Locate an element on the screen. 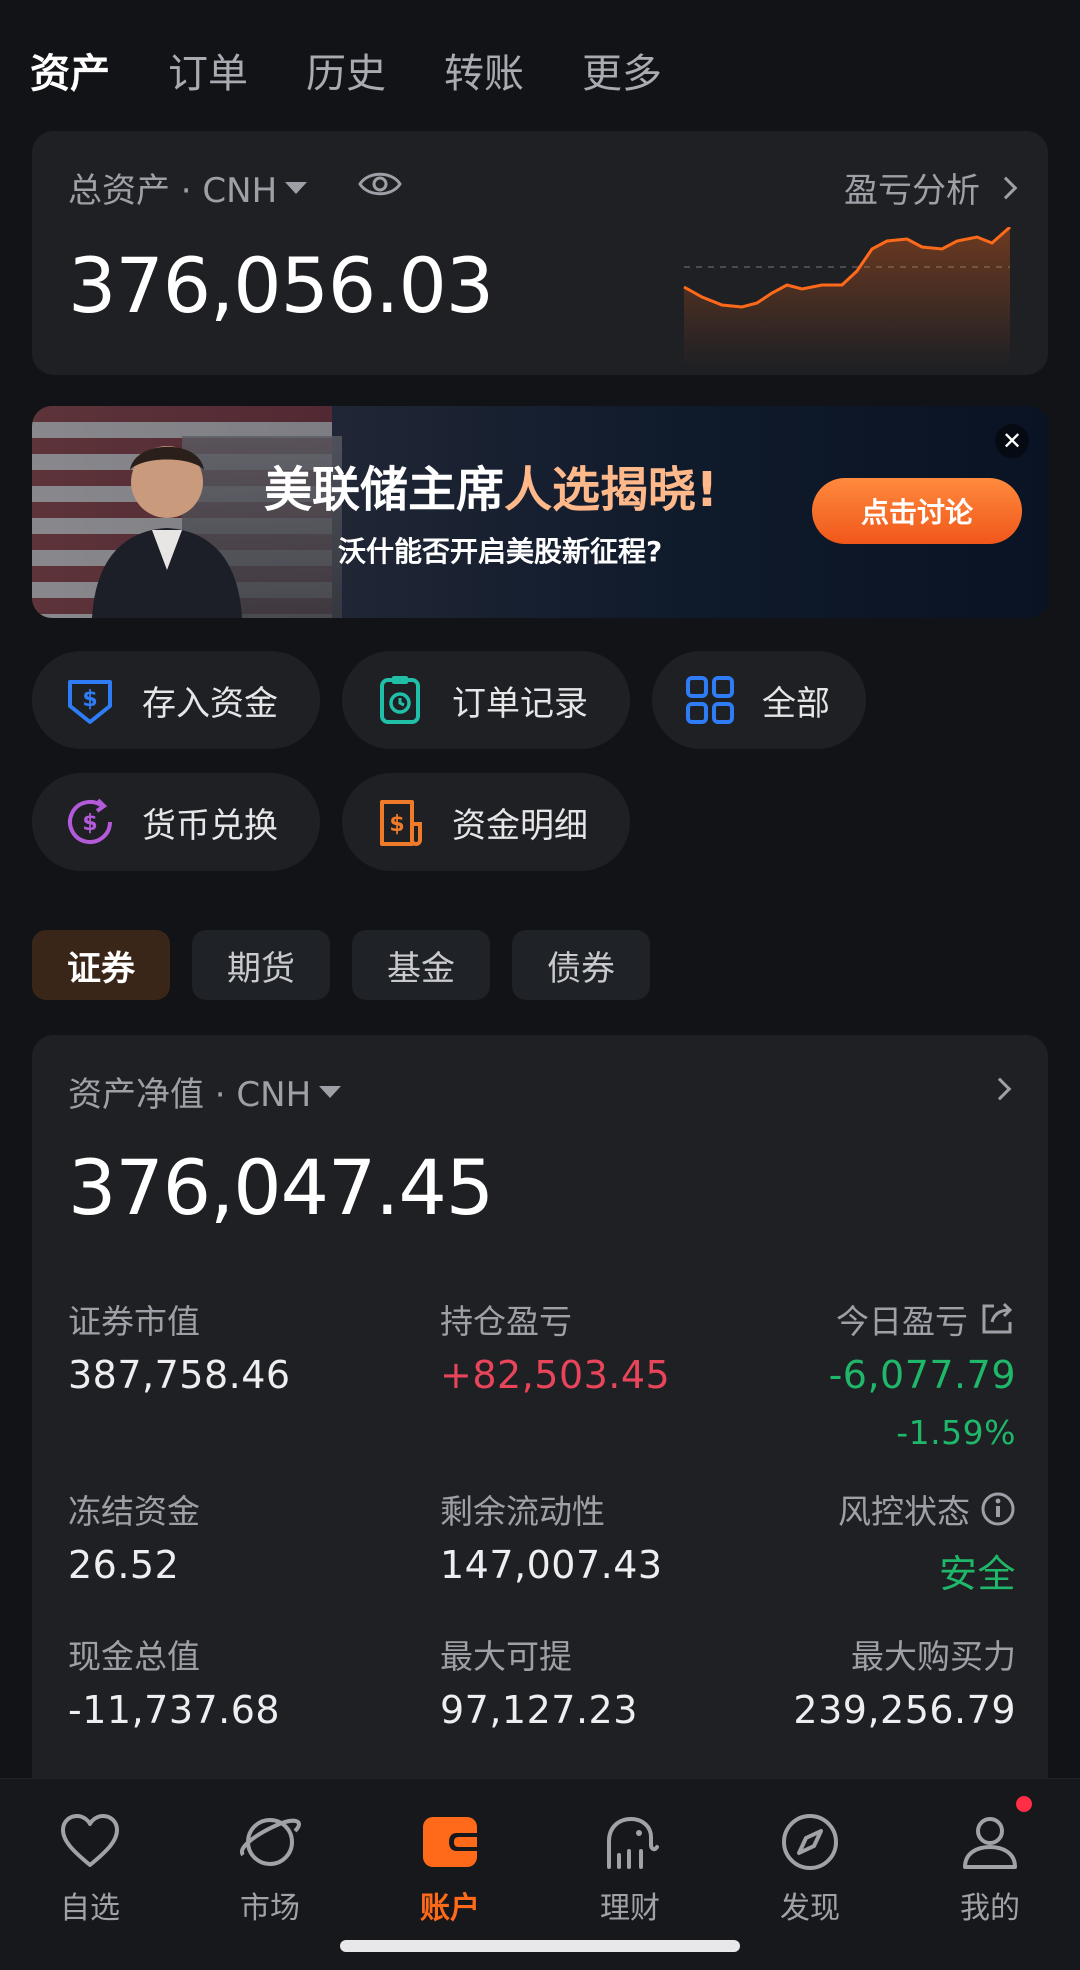 Image resolution: width=1080 pixels, height=1970 pixels. banner-title: 美联储主席人选揭晓! is located at coordinates (491, 485).